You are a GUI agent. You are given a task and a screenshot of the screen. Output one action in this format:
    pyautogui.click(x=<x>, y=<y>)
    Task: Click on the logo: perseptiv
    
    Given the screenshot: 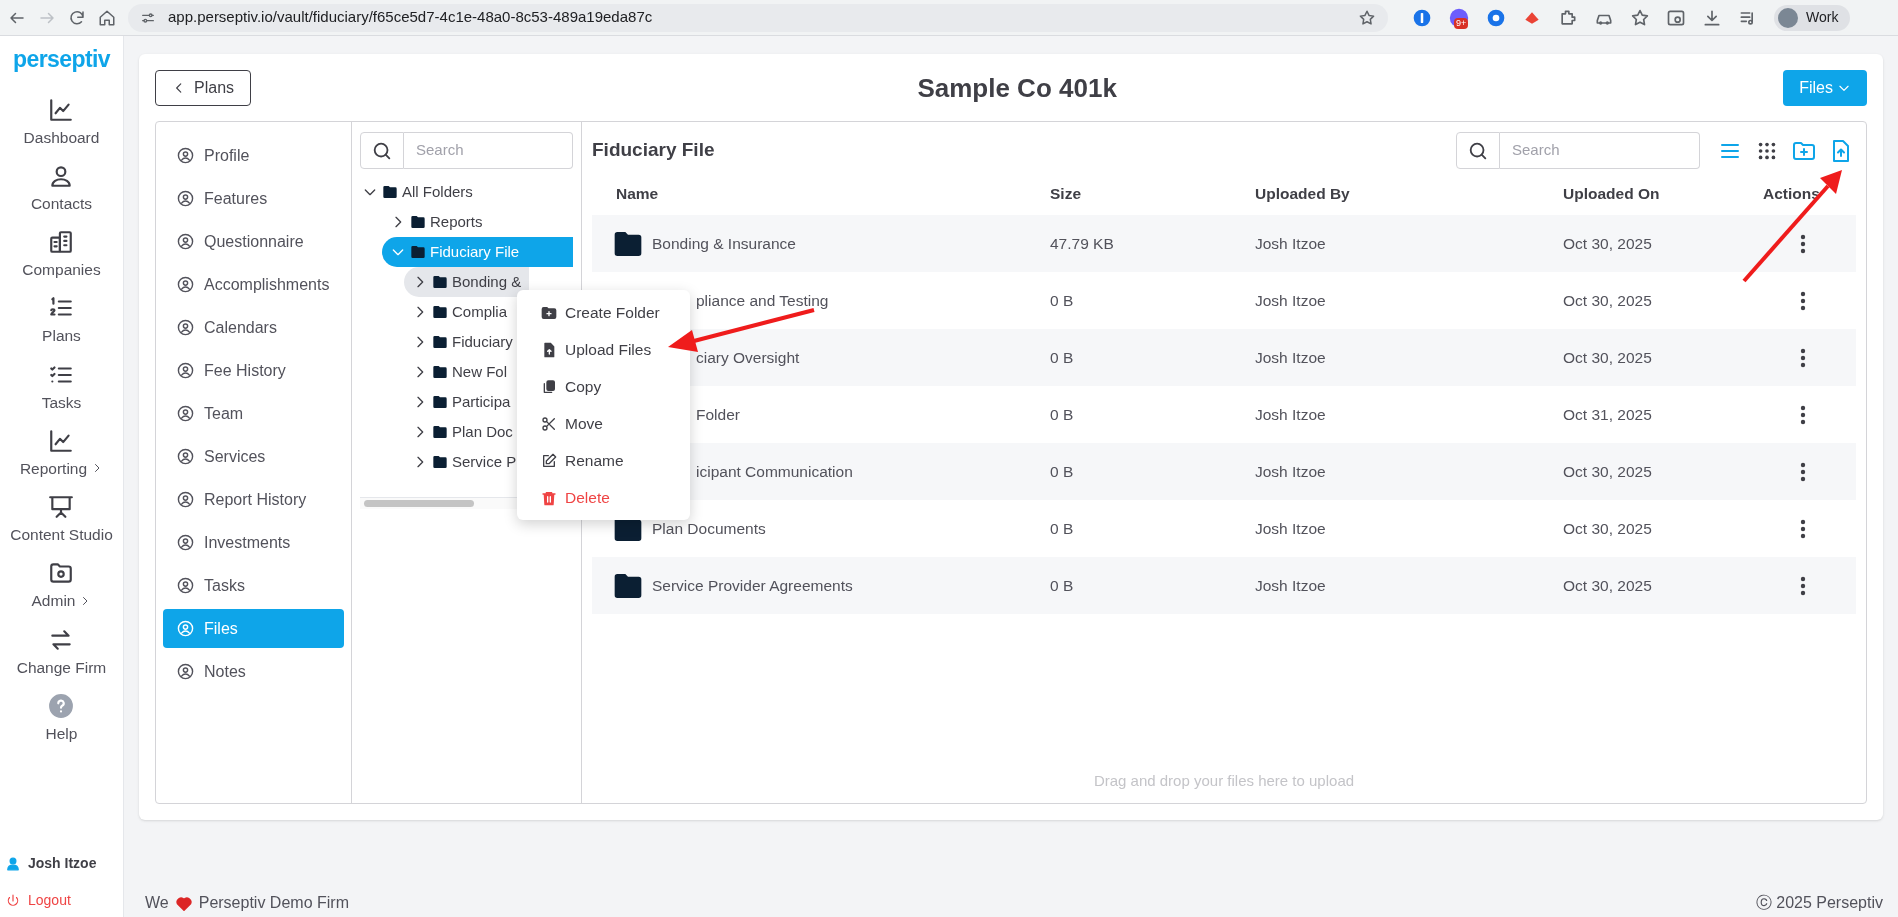 What is the action you would take?
    pyautogui.click(x=61, y=59)
    